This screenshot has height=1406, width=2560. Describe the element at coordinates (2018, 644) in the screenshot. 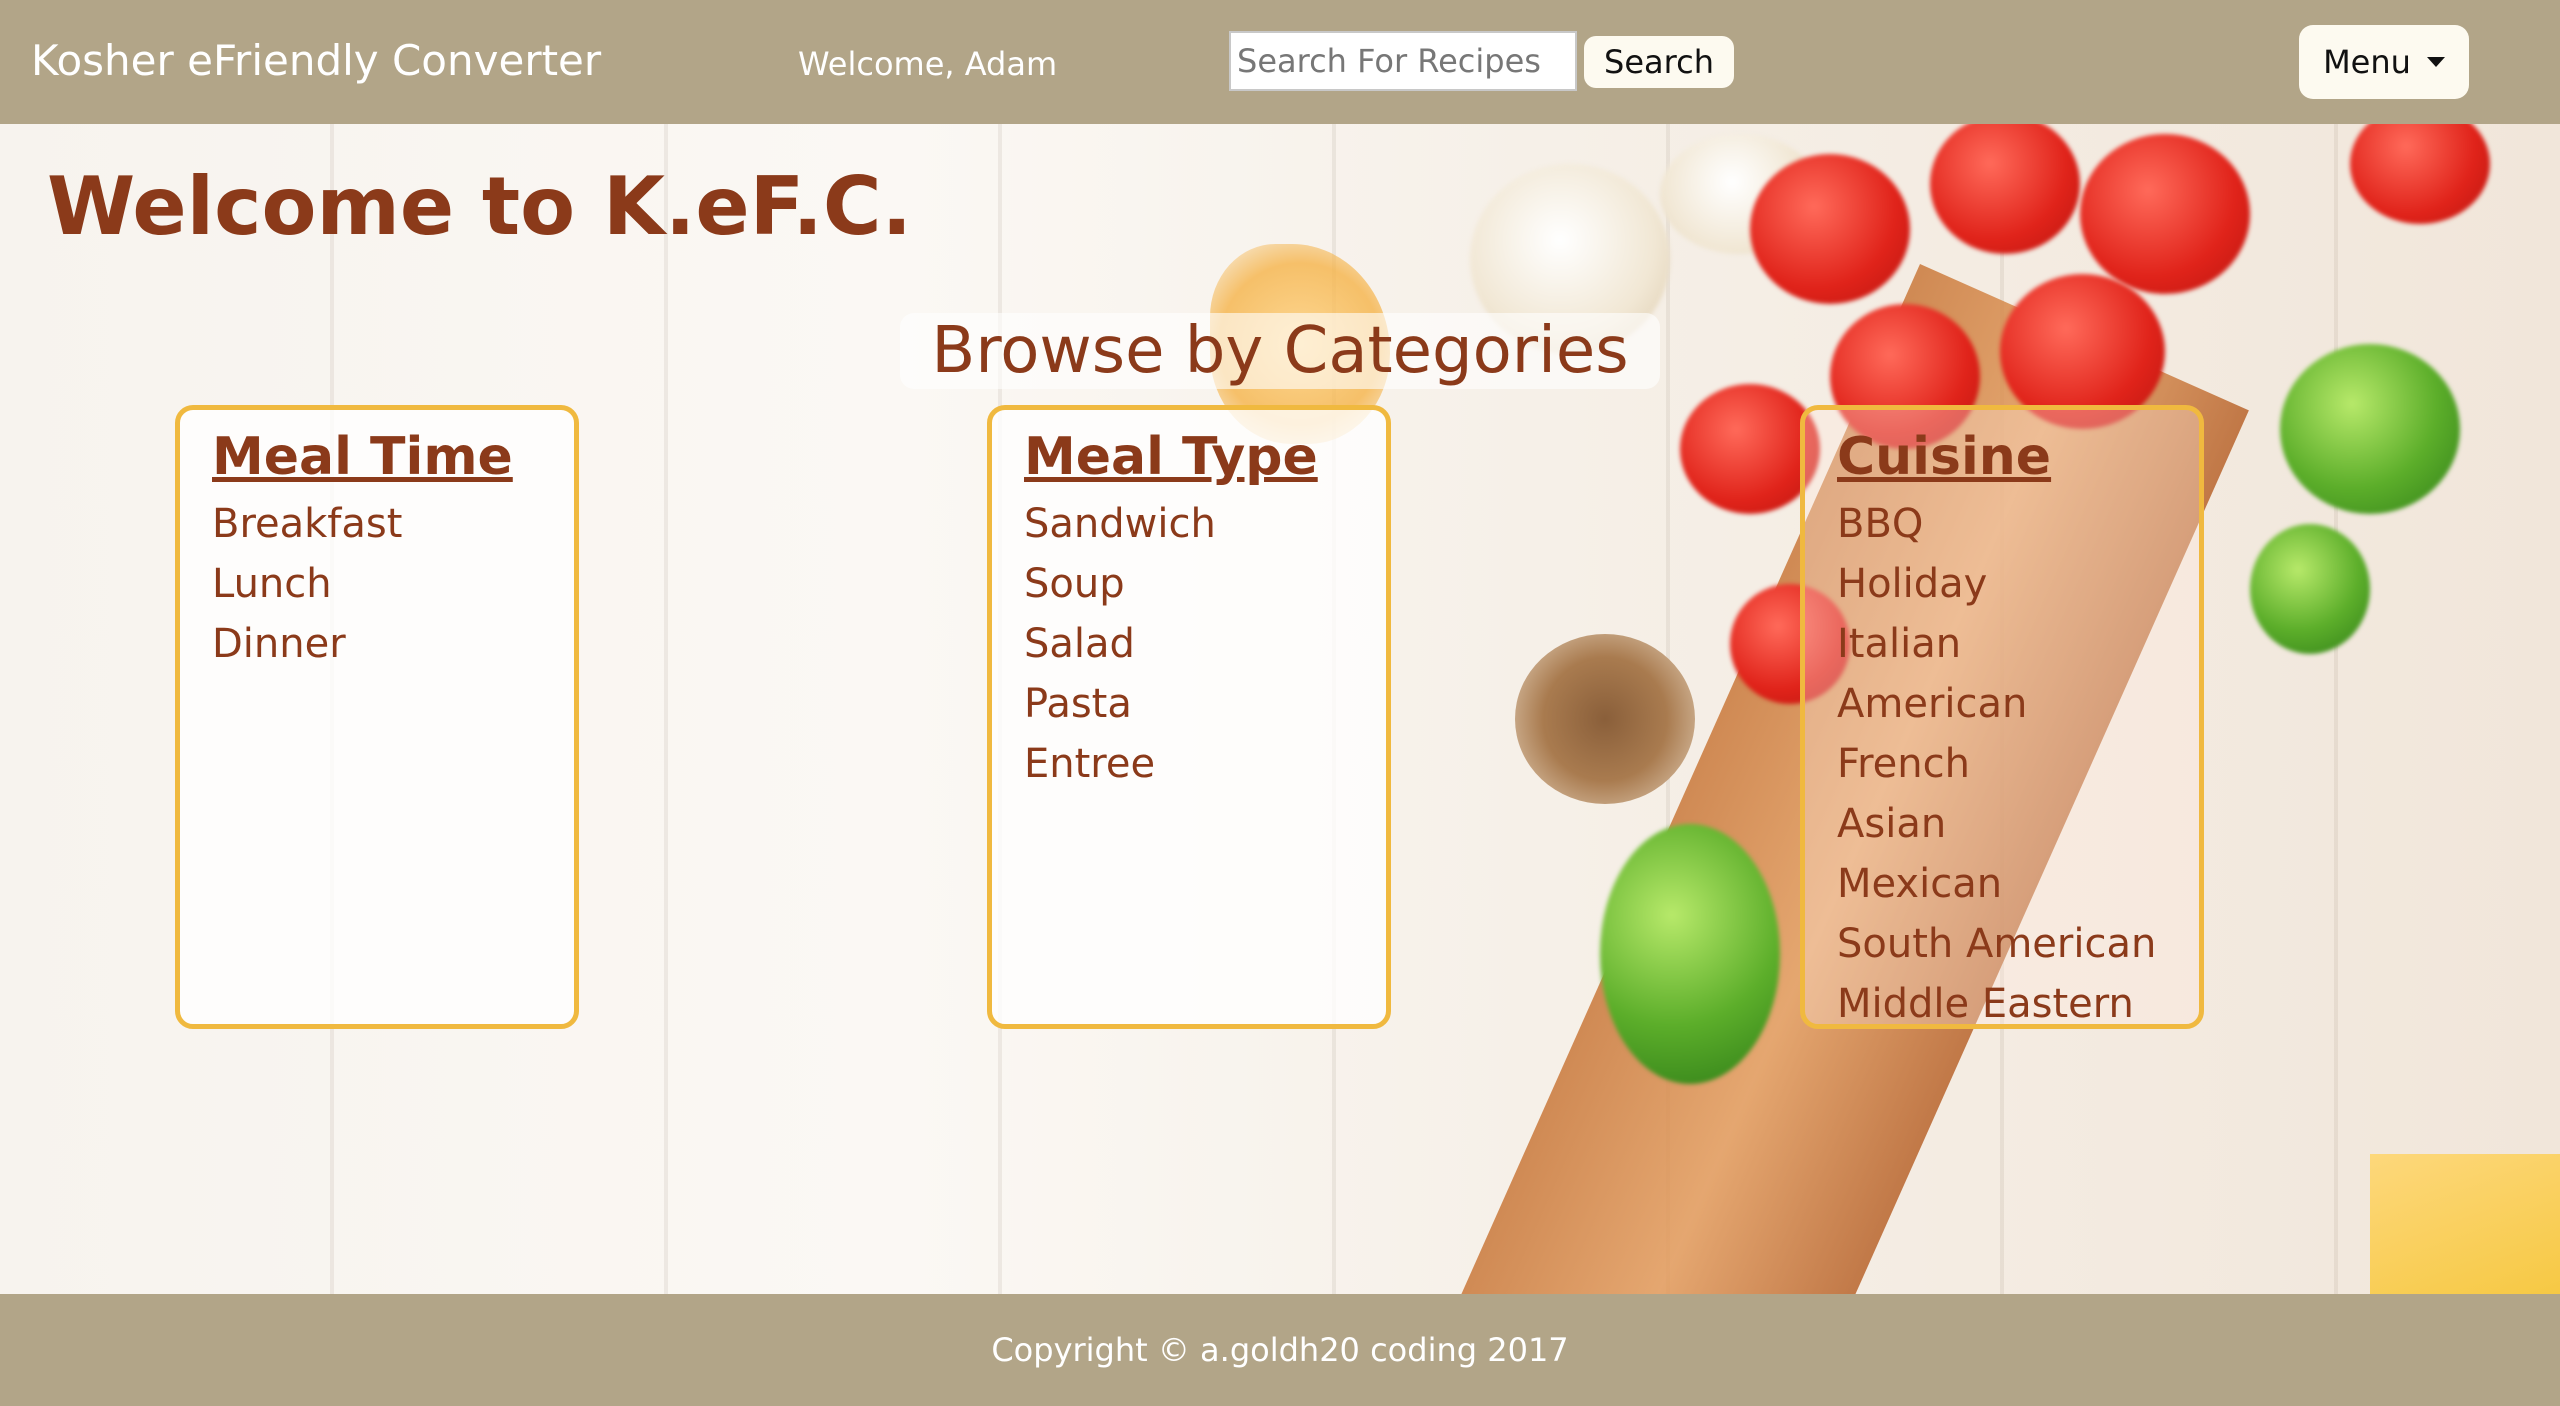

I see `category-item-italian: Italian` at that location.